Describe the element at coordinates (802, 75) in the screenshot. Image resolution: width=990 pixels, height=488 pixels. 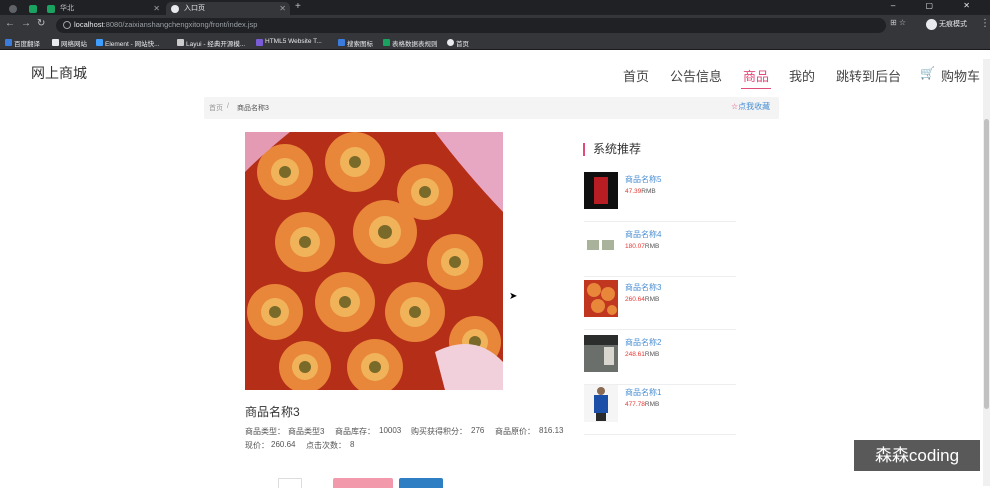
I see `nav-mine: 我的` at that location.